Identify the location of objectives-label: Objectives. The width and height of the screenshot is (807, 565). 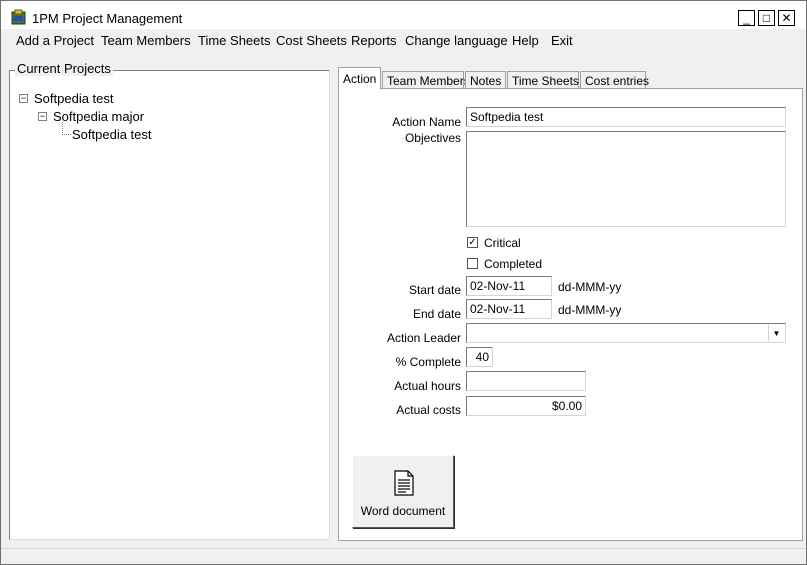
(432, 138).